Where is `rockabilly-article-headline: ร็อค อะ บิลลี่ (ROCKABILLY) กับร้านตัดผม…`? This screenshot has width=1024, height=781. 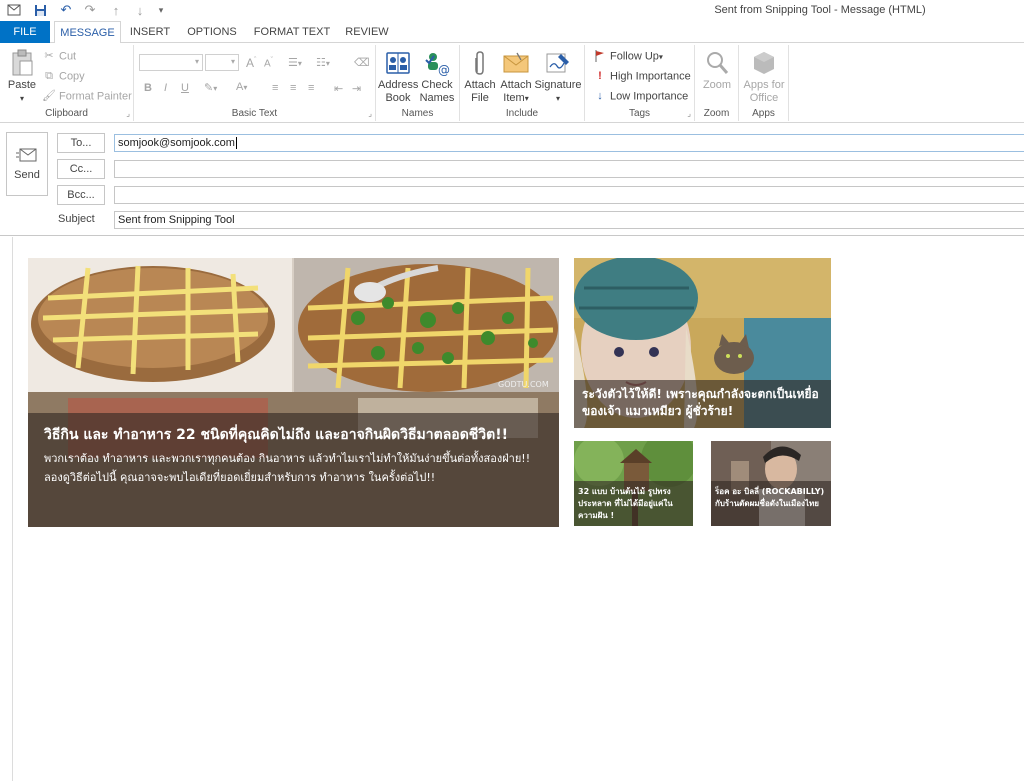 rockabilly-article-headline: ร็อค อะ บิลลี่ (ROCKABILLY) กับร้านตัดผม… is located at coordinates (770, 497).